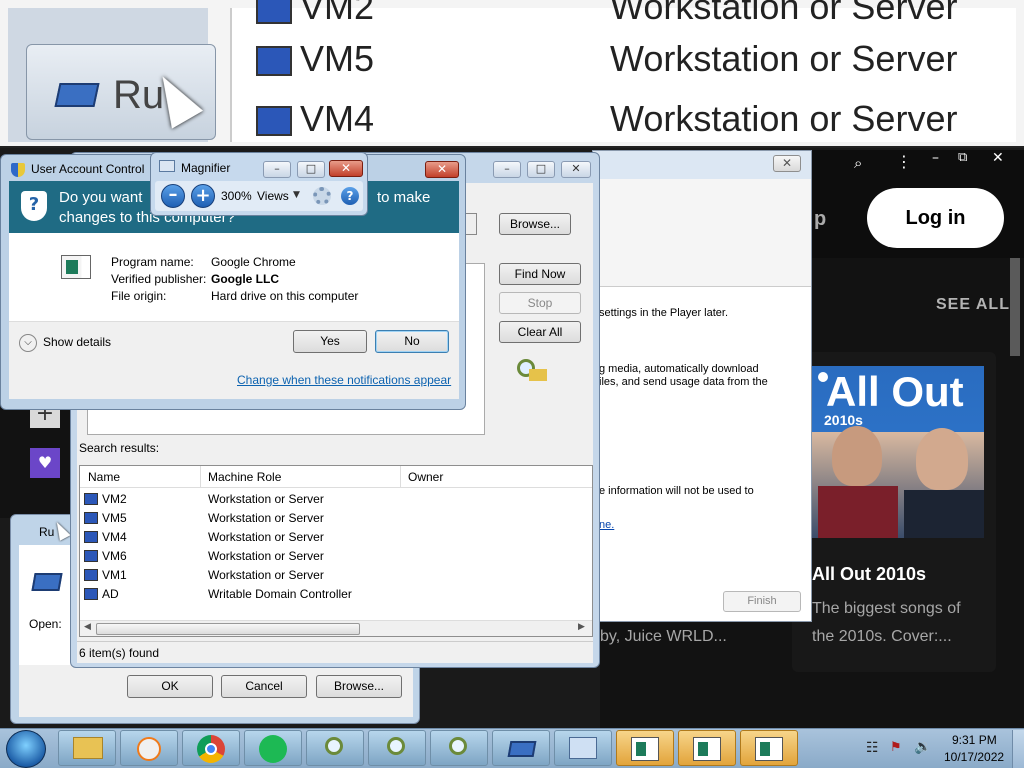  I want to click on find-maximize-button: □, so click(541, 169).